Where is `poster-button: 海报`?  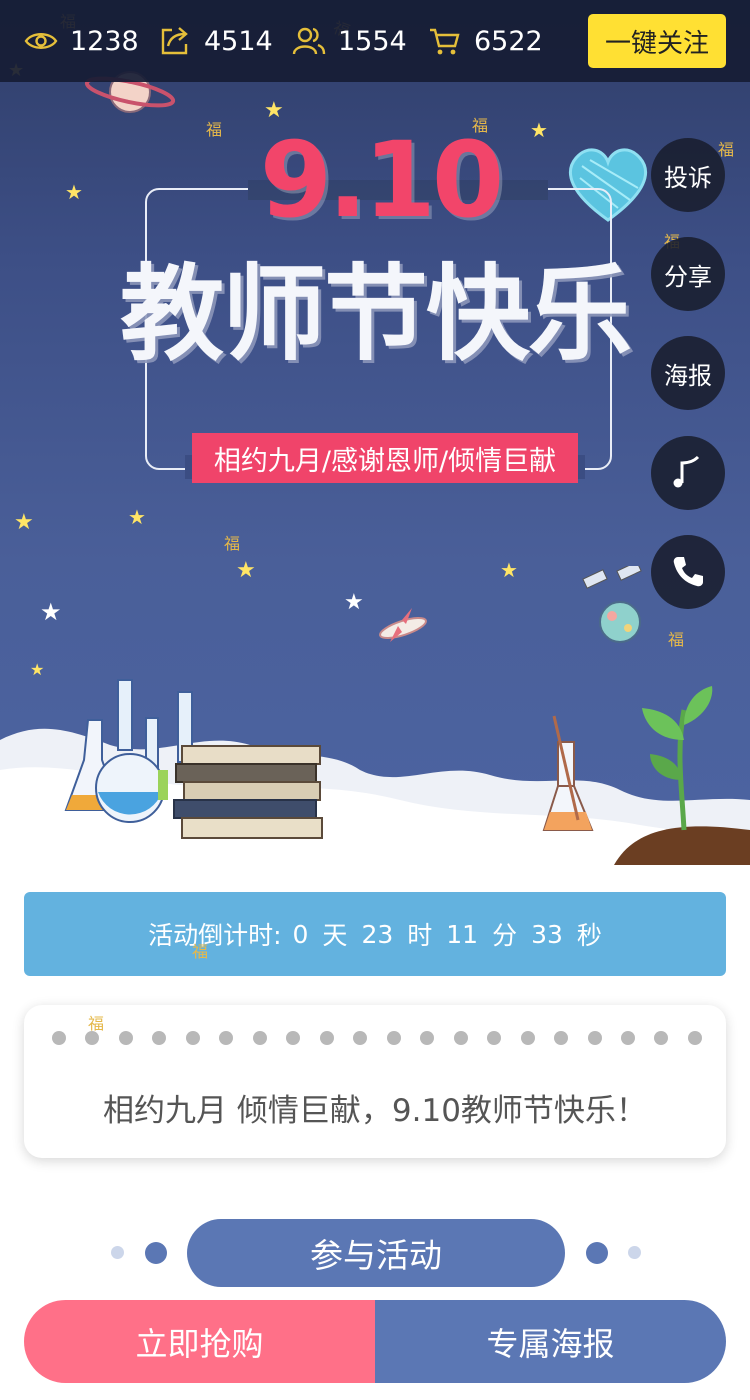
poster-button: 海报 is located at coordinates (688, 373).